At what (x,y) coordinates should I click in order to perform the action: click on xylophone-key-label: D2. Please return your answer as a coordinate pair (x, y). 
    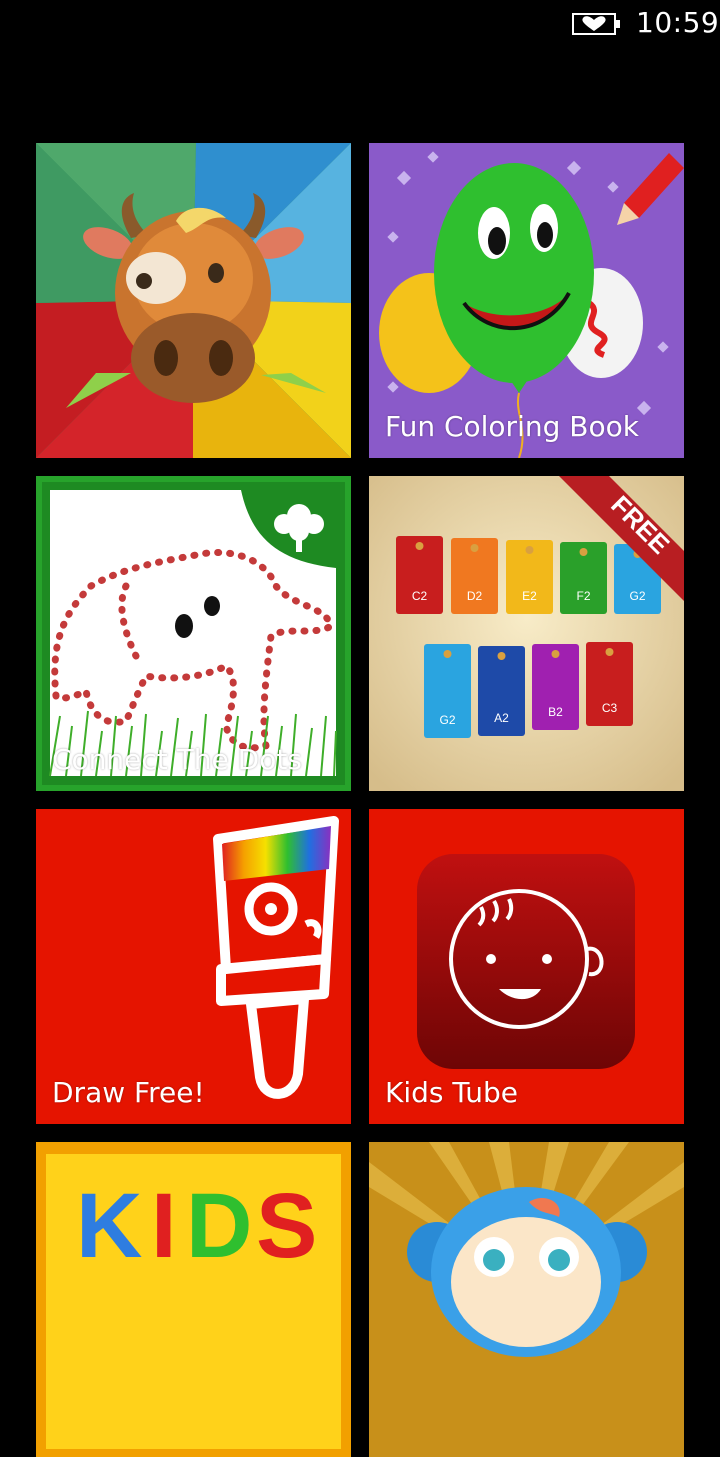
    Looking at the image, I should click on (475, 596).